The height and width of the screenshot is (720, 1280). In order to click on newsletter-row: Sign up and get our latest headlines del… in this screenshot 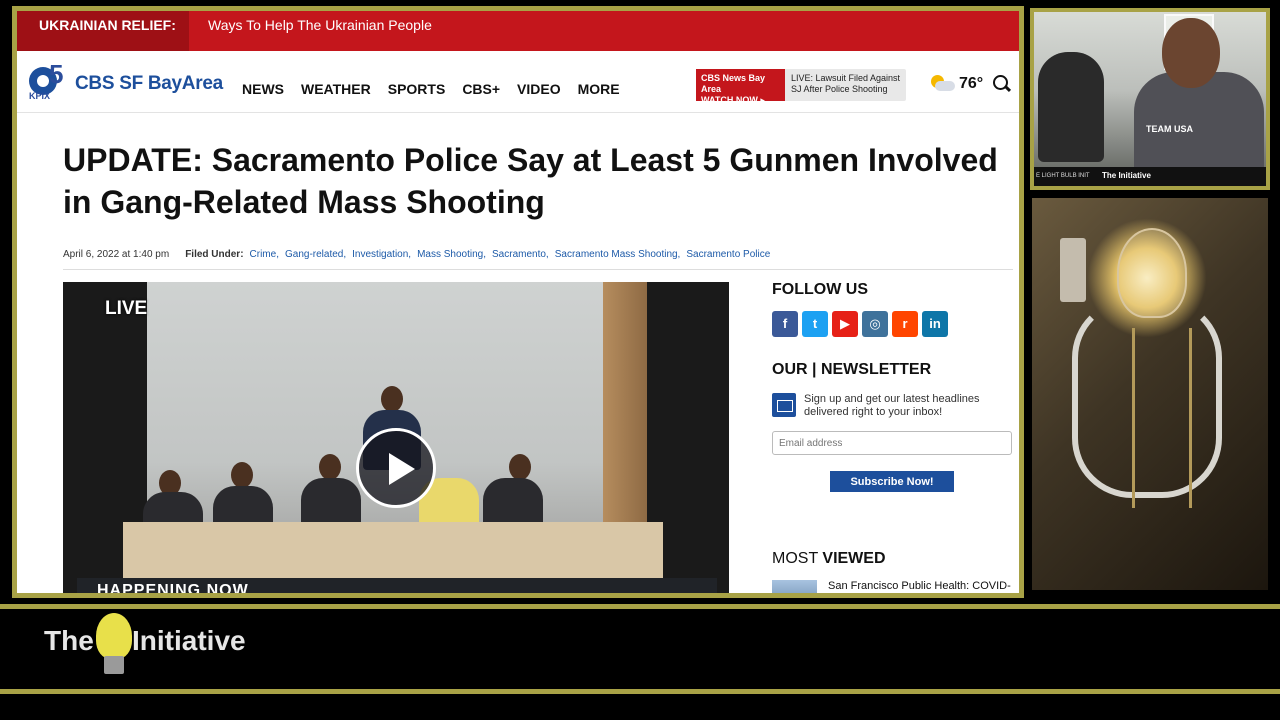, I will do `click(893, 406)`.